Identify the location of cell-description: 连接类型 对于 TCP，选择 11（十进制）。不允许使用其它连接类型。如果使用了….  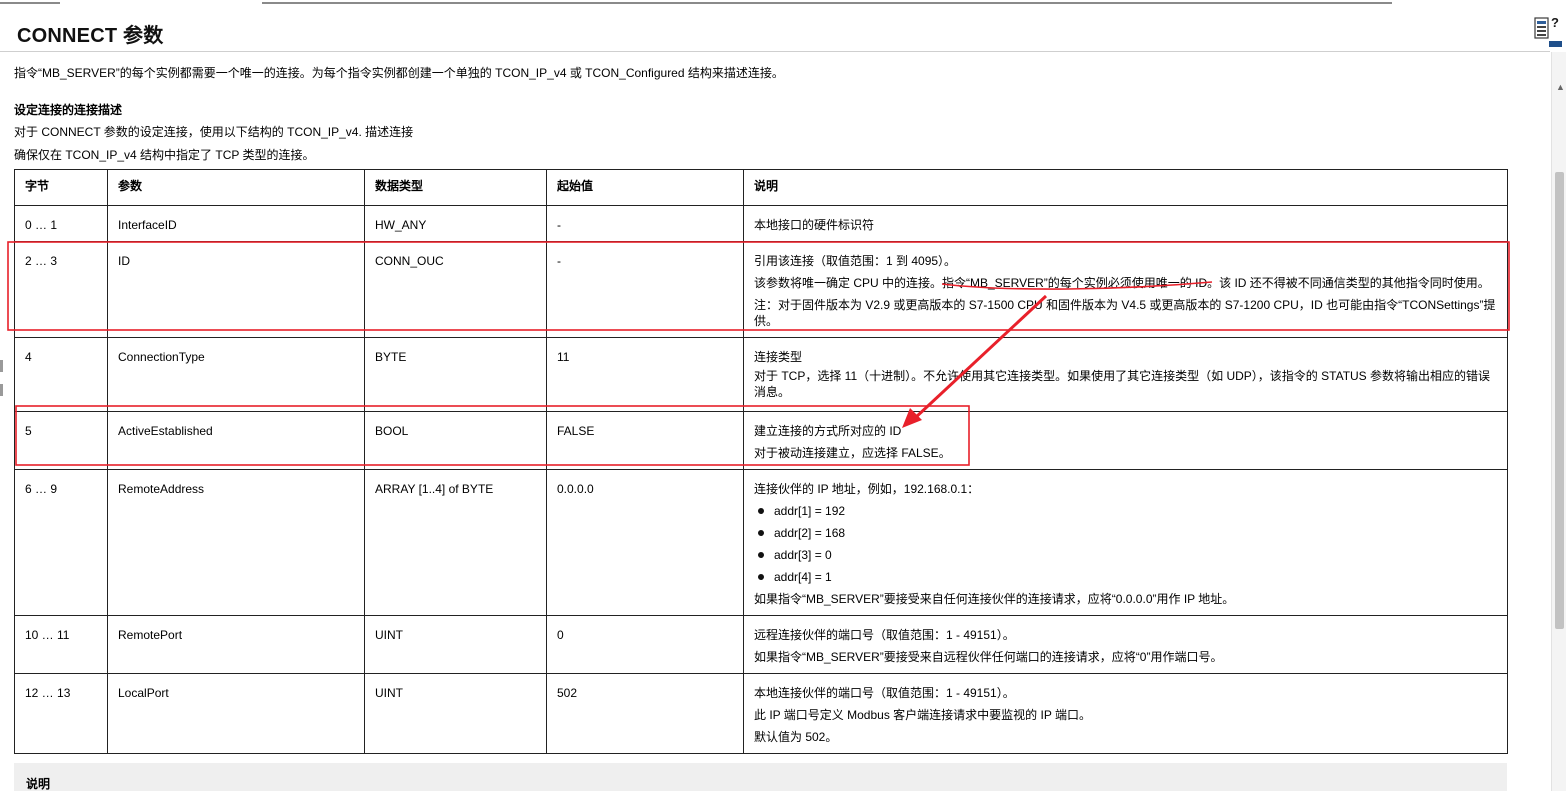
(1125, 374).